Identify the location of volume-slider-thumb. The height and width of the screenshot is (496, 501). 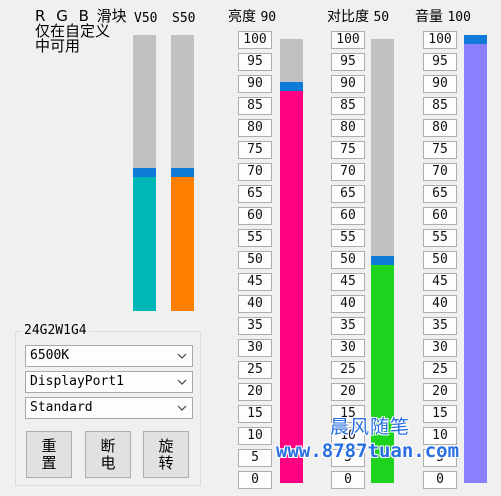
(475, 39).